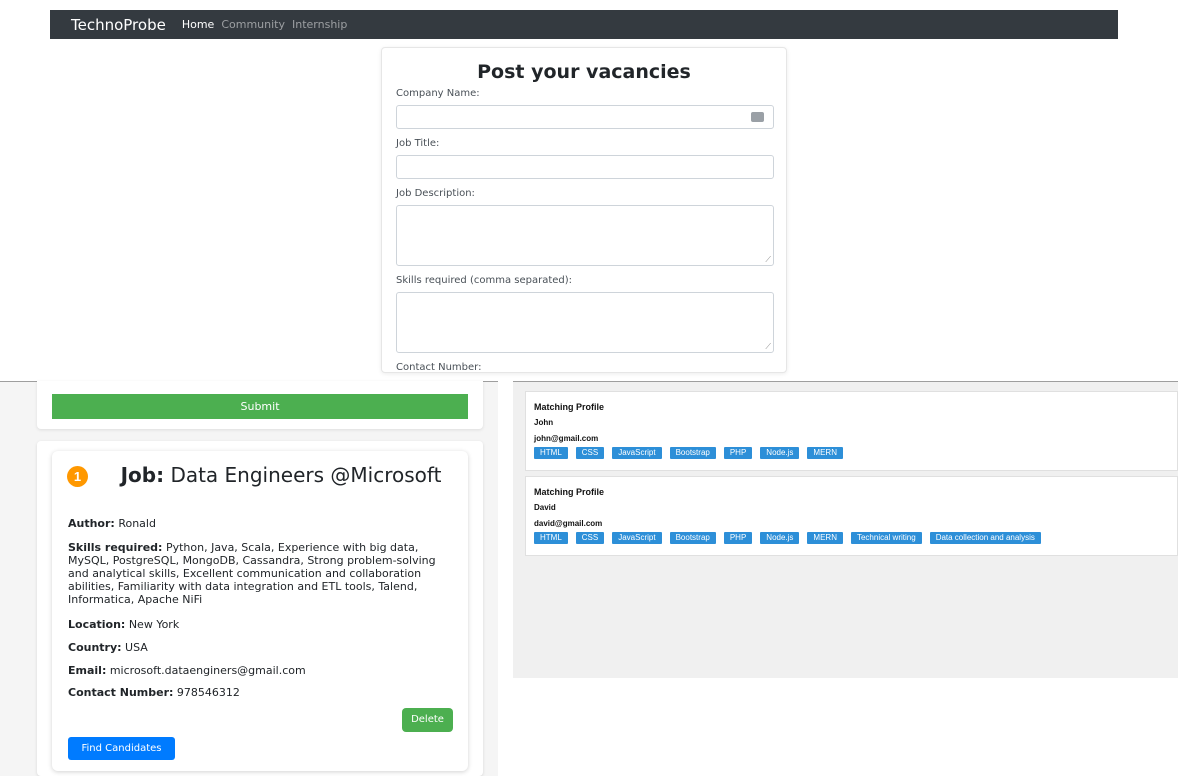 The image size is (1178, 776). Describe the element at coordinates (319, 24) in the screenshot. I see `nav-link-internship: Internship` at that location.